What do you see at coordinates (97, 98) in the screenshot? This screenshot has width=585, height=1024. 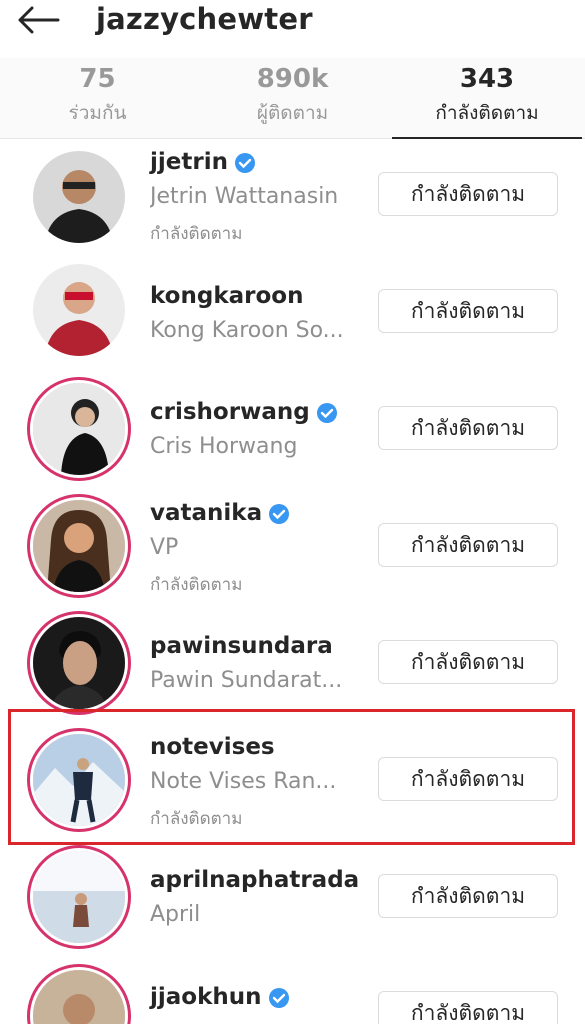 I see `tab-mutual: 75 ร่วมกัน` at bounding box center [97, 98].